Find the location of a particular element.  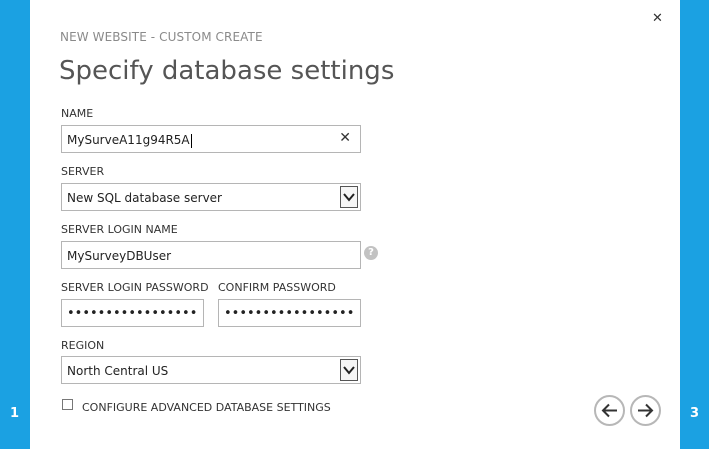

login-password-input: ••••••••••••••••• is located at coordinates (132, 313).